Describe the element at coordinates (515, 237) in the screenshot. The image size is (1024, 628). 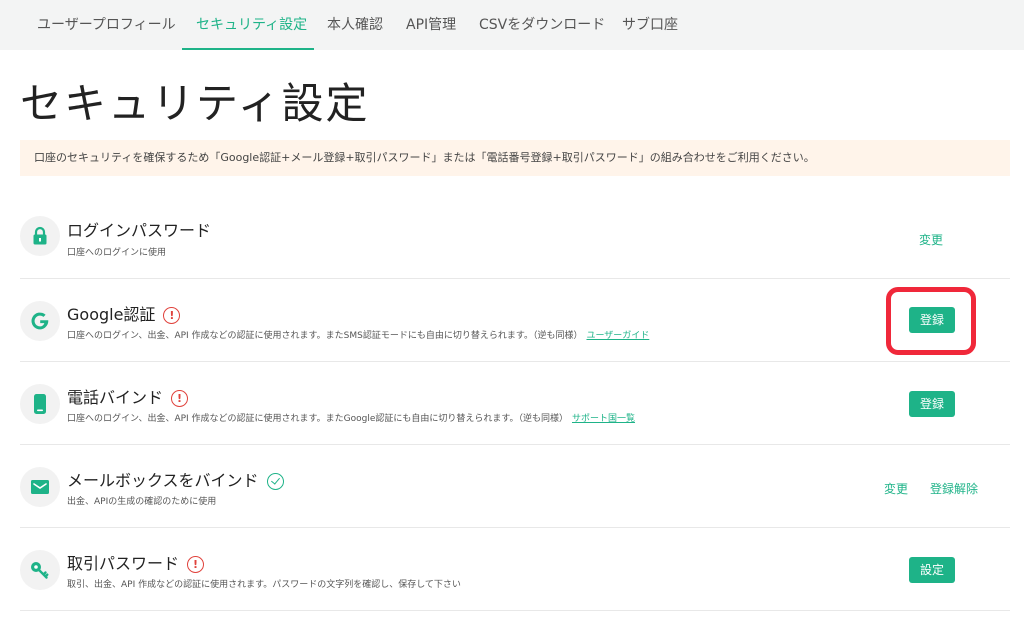
I see `security-row-login-password: ログインパスワード 口座へのログインに使用 変更` at that location.